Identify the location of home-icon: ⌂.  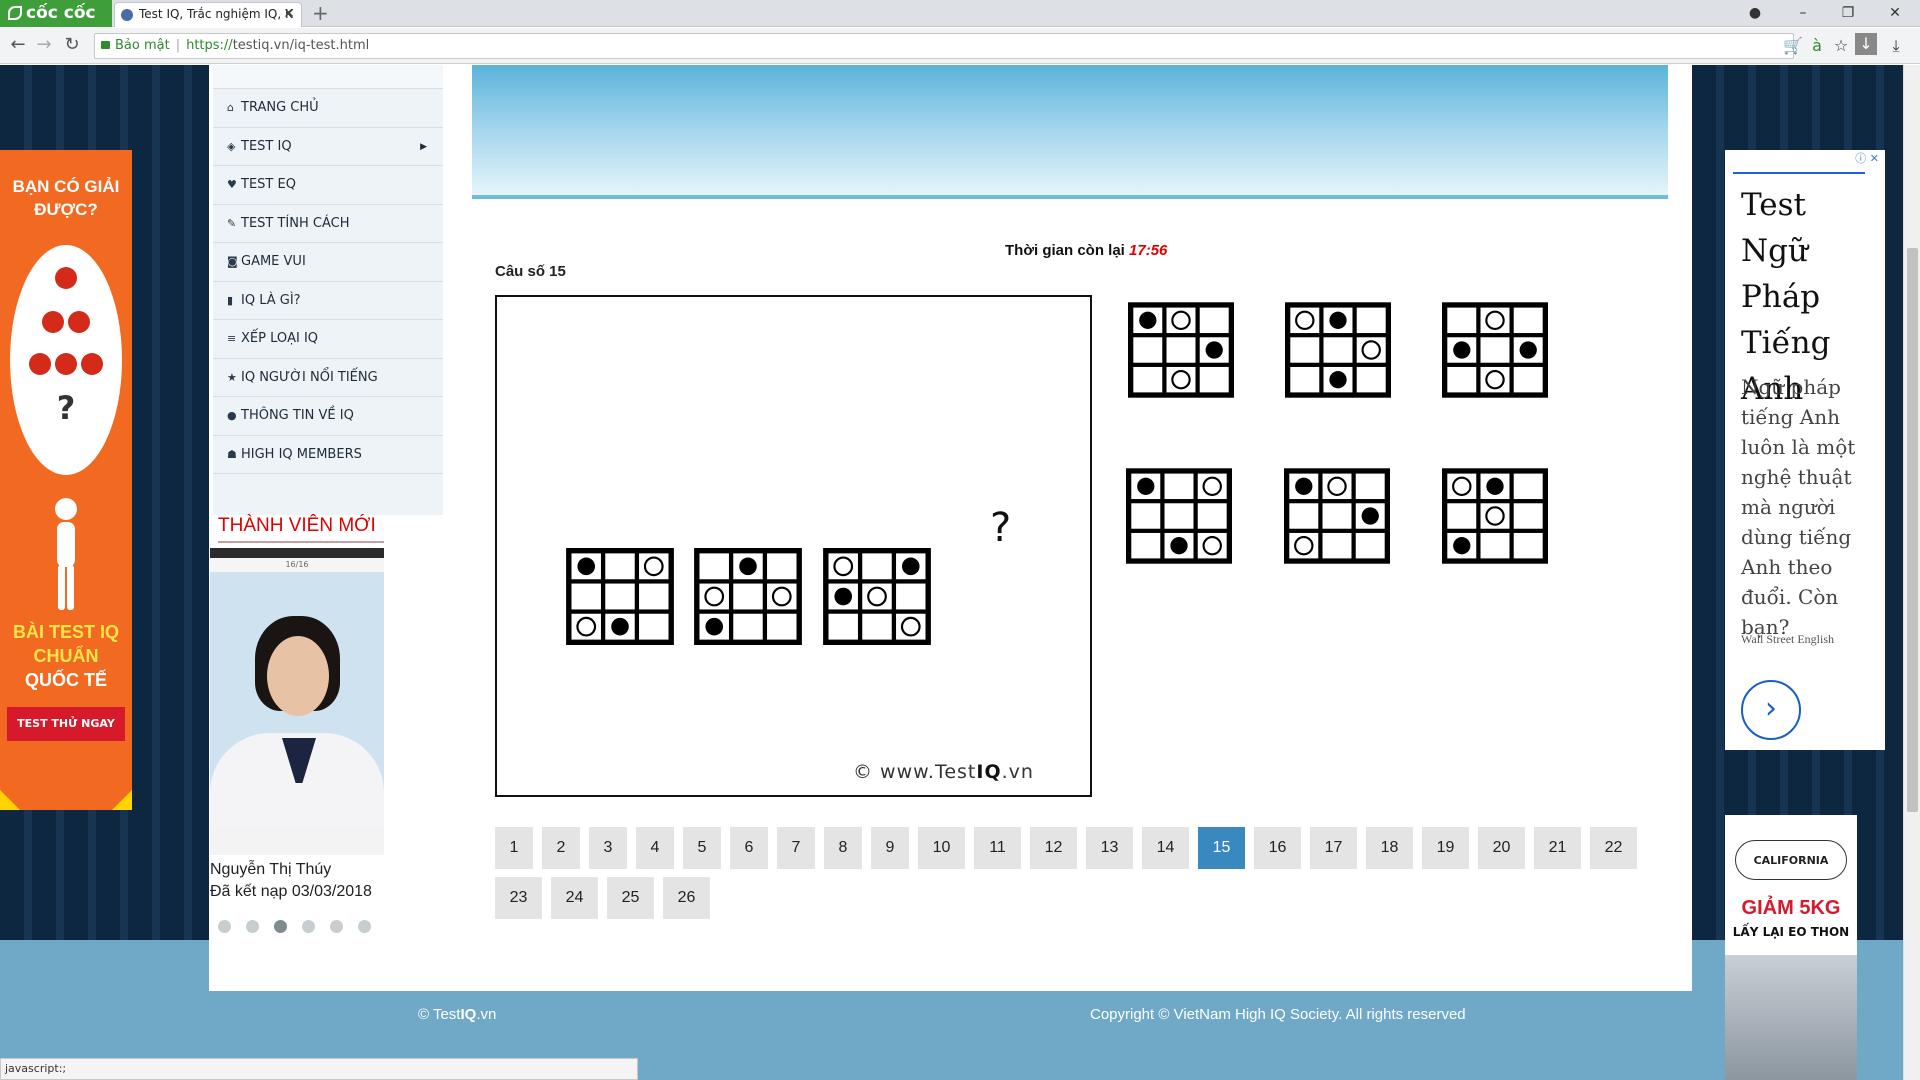
(230, 107).